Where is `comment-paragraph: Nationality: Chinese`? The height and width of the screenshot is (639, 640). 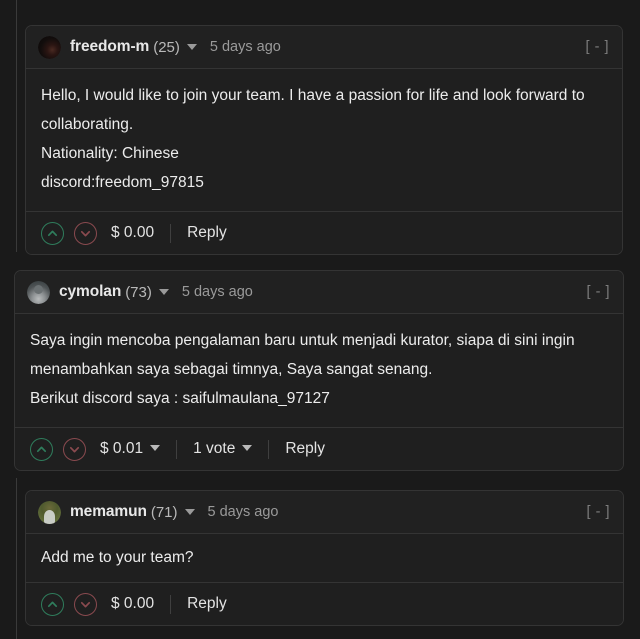 comment-paragraph: Nationality: Chinese is located at coordinates (110, 153).